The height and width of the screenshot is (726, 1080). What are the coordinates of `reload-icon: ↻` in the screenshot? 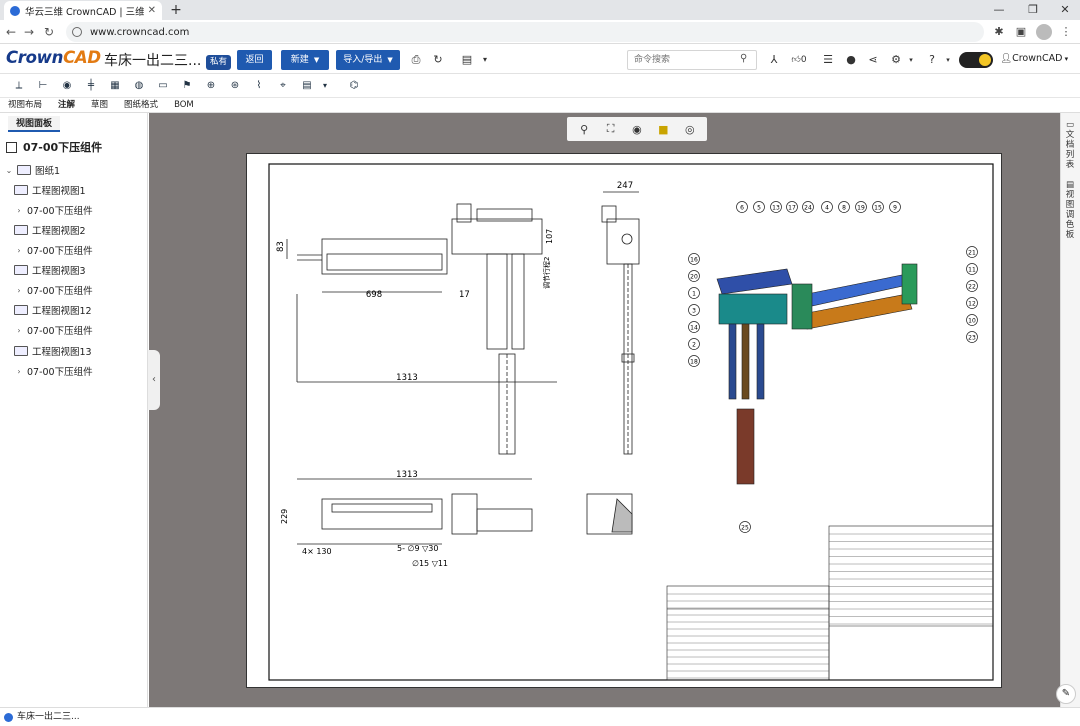 It's located at (49, 32).